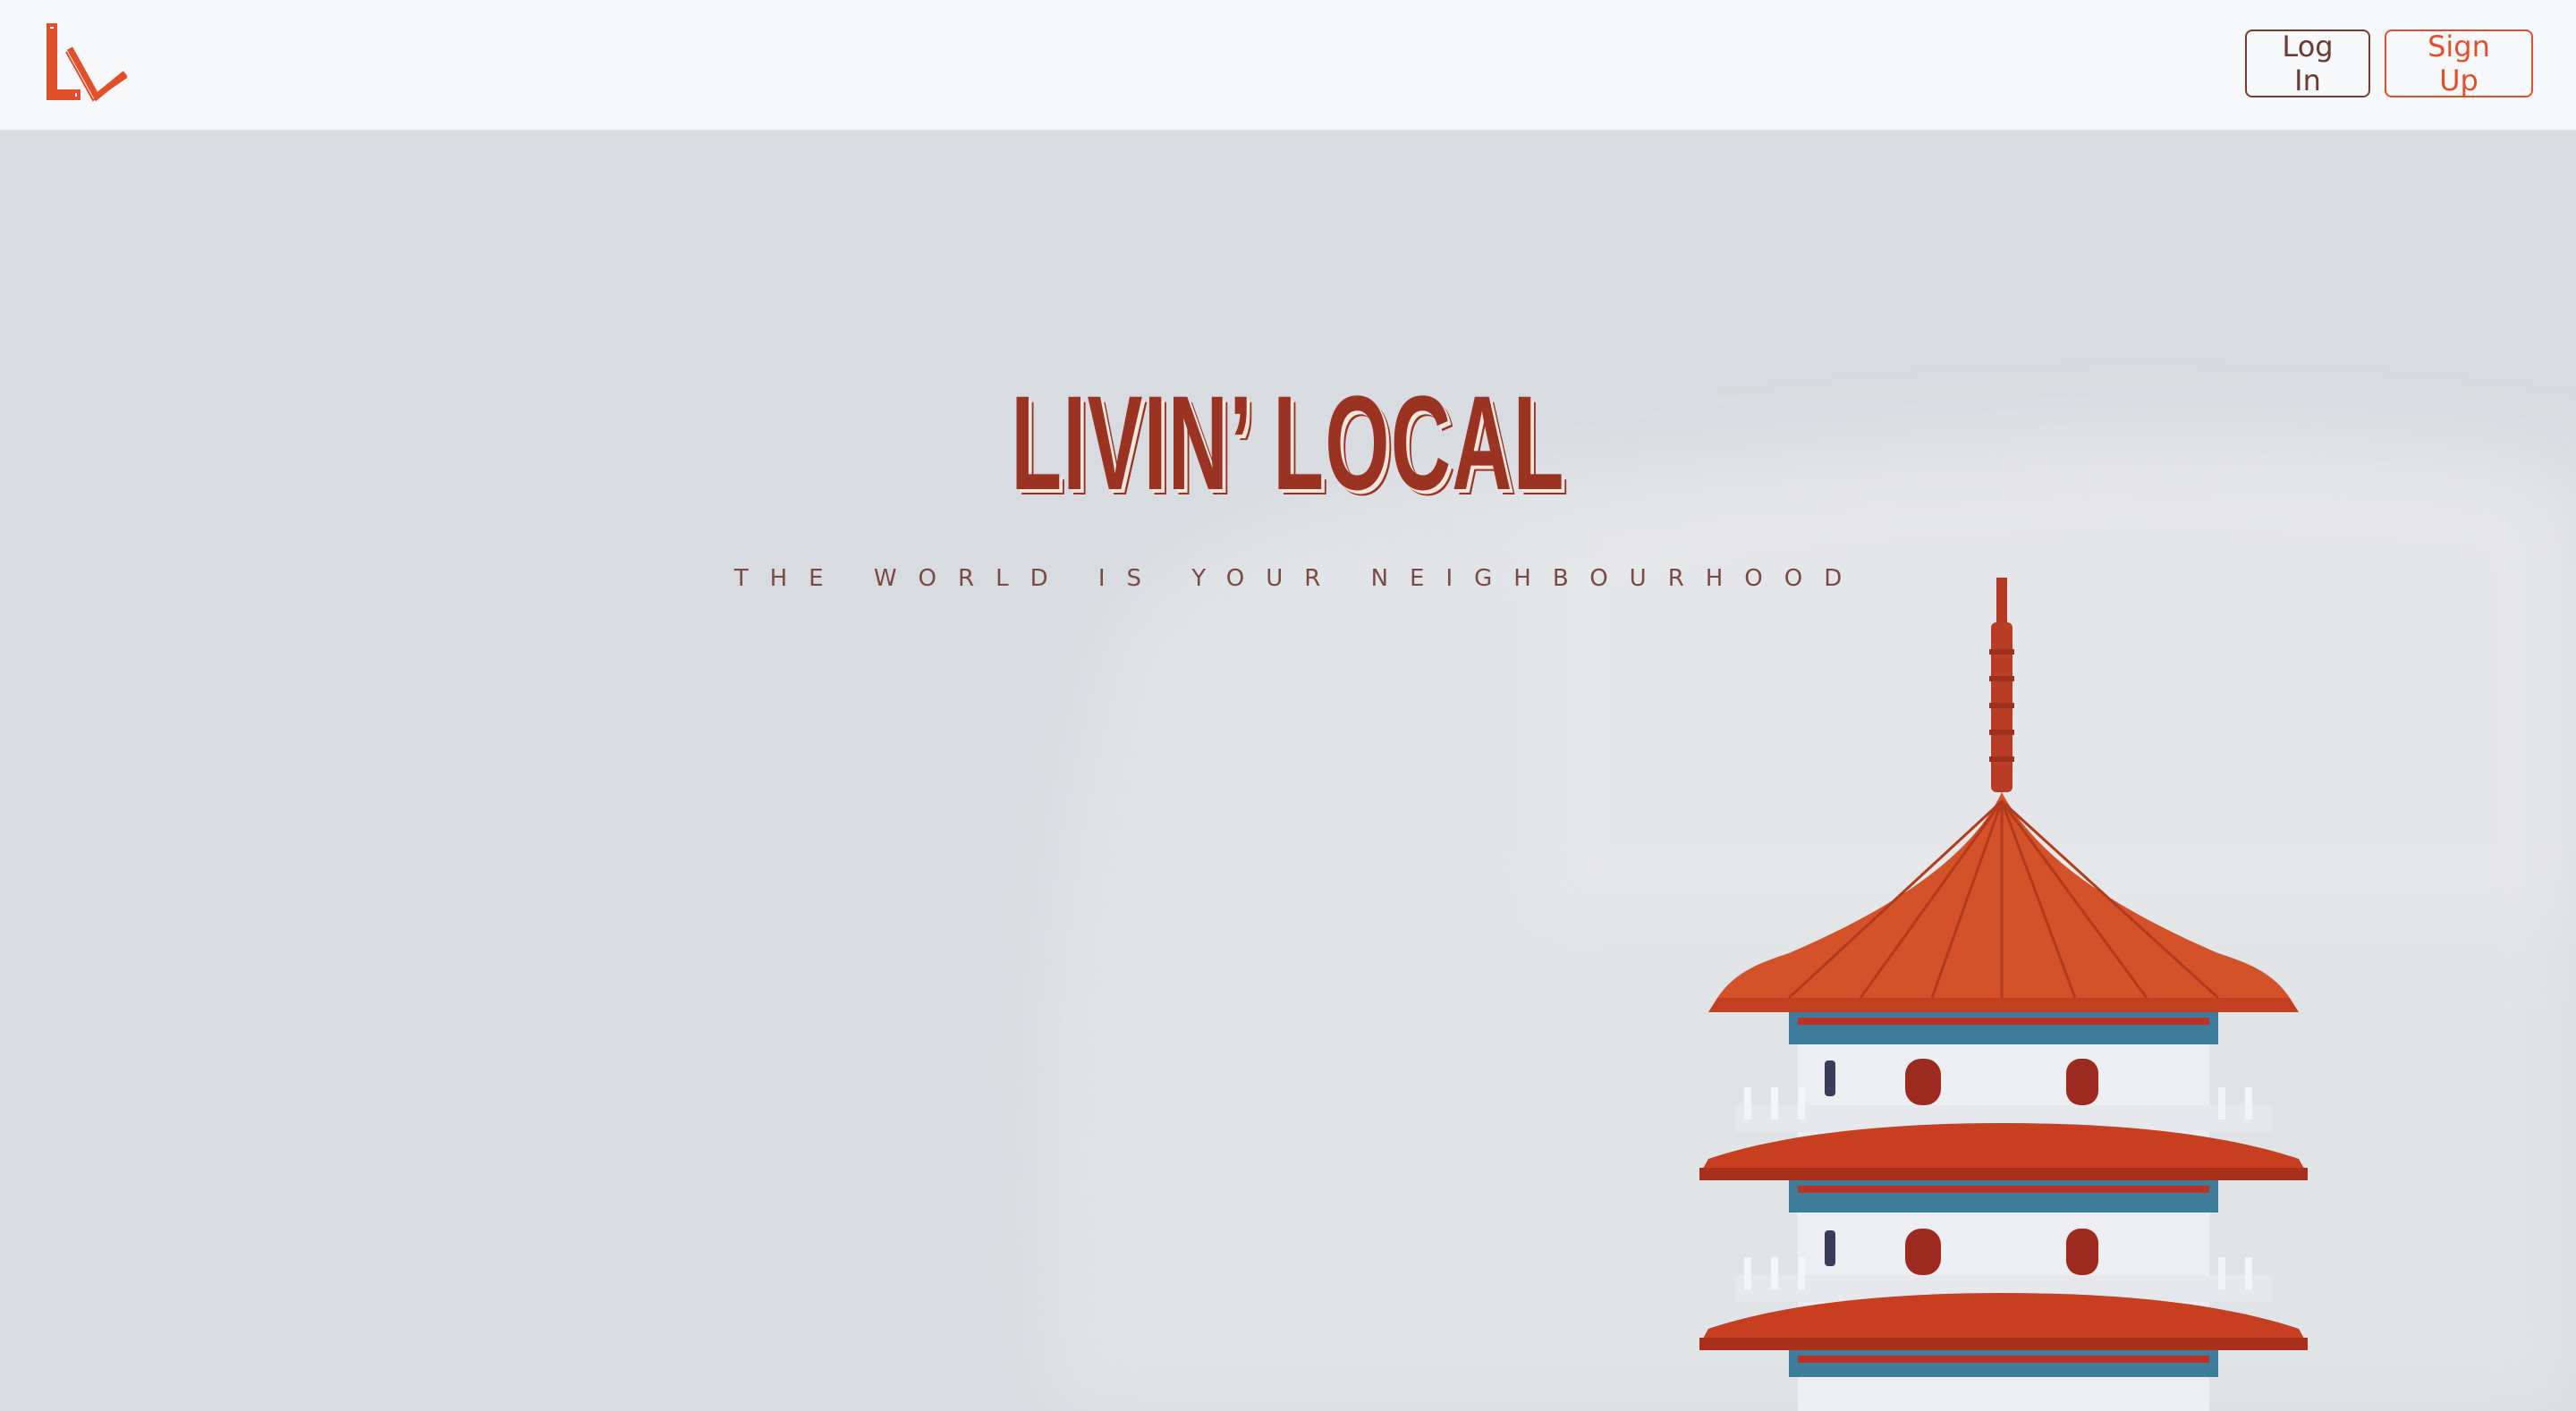  I want to click on pagoda-illustration, so click(2003, 995).